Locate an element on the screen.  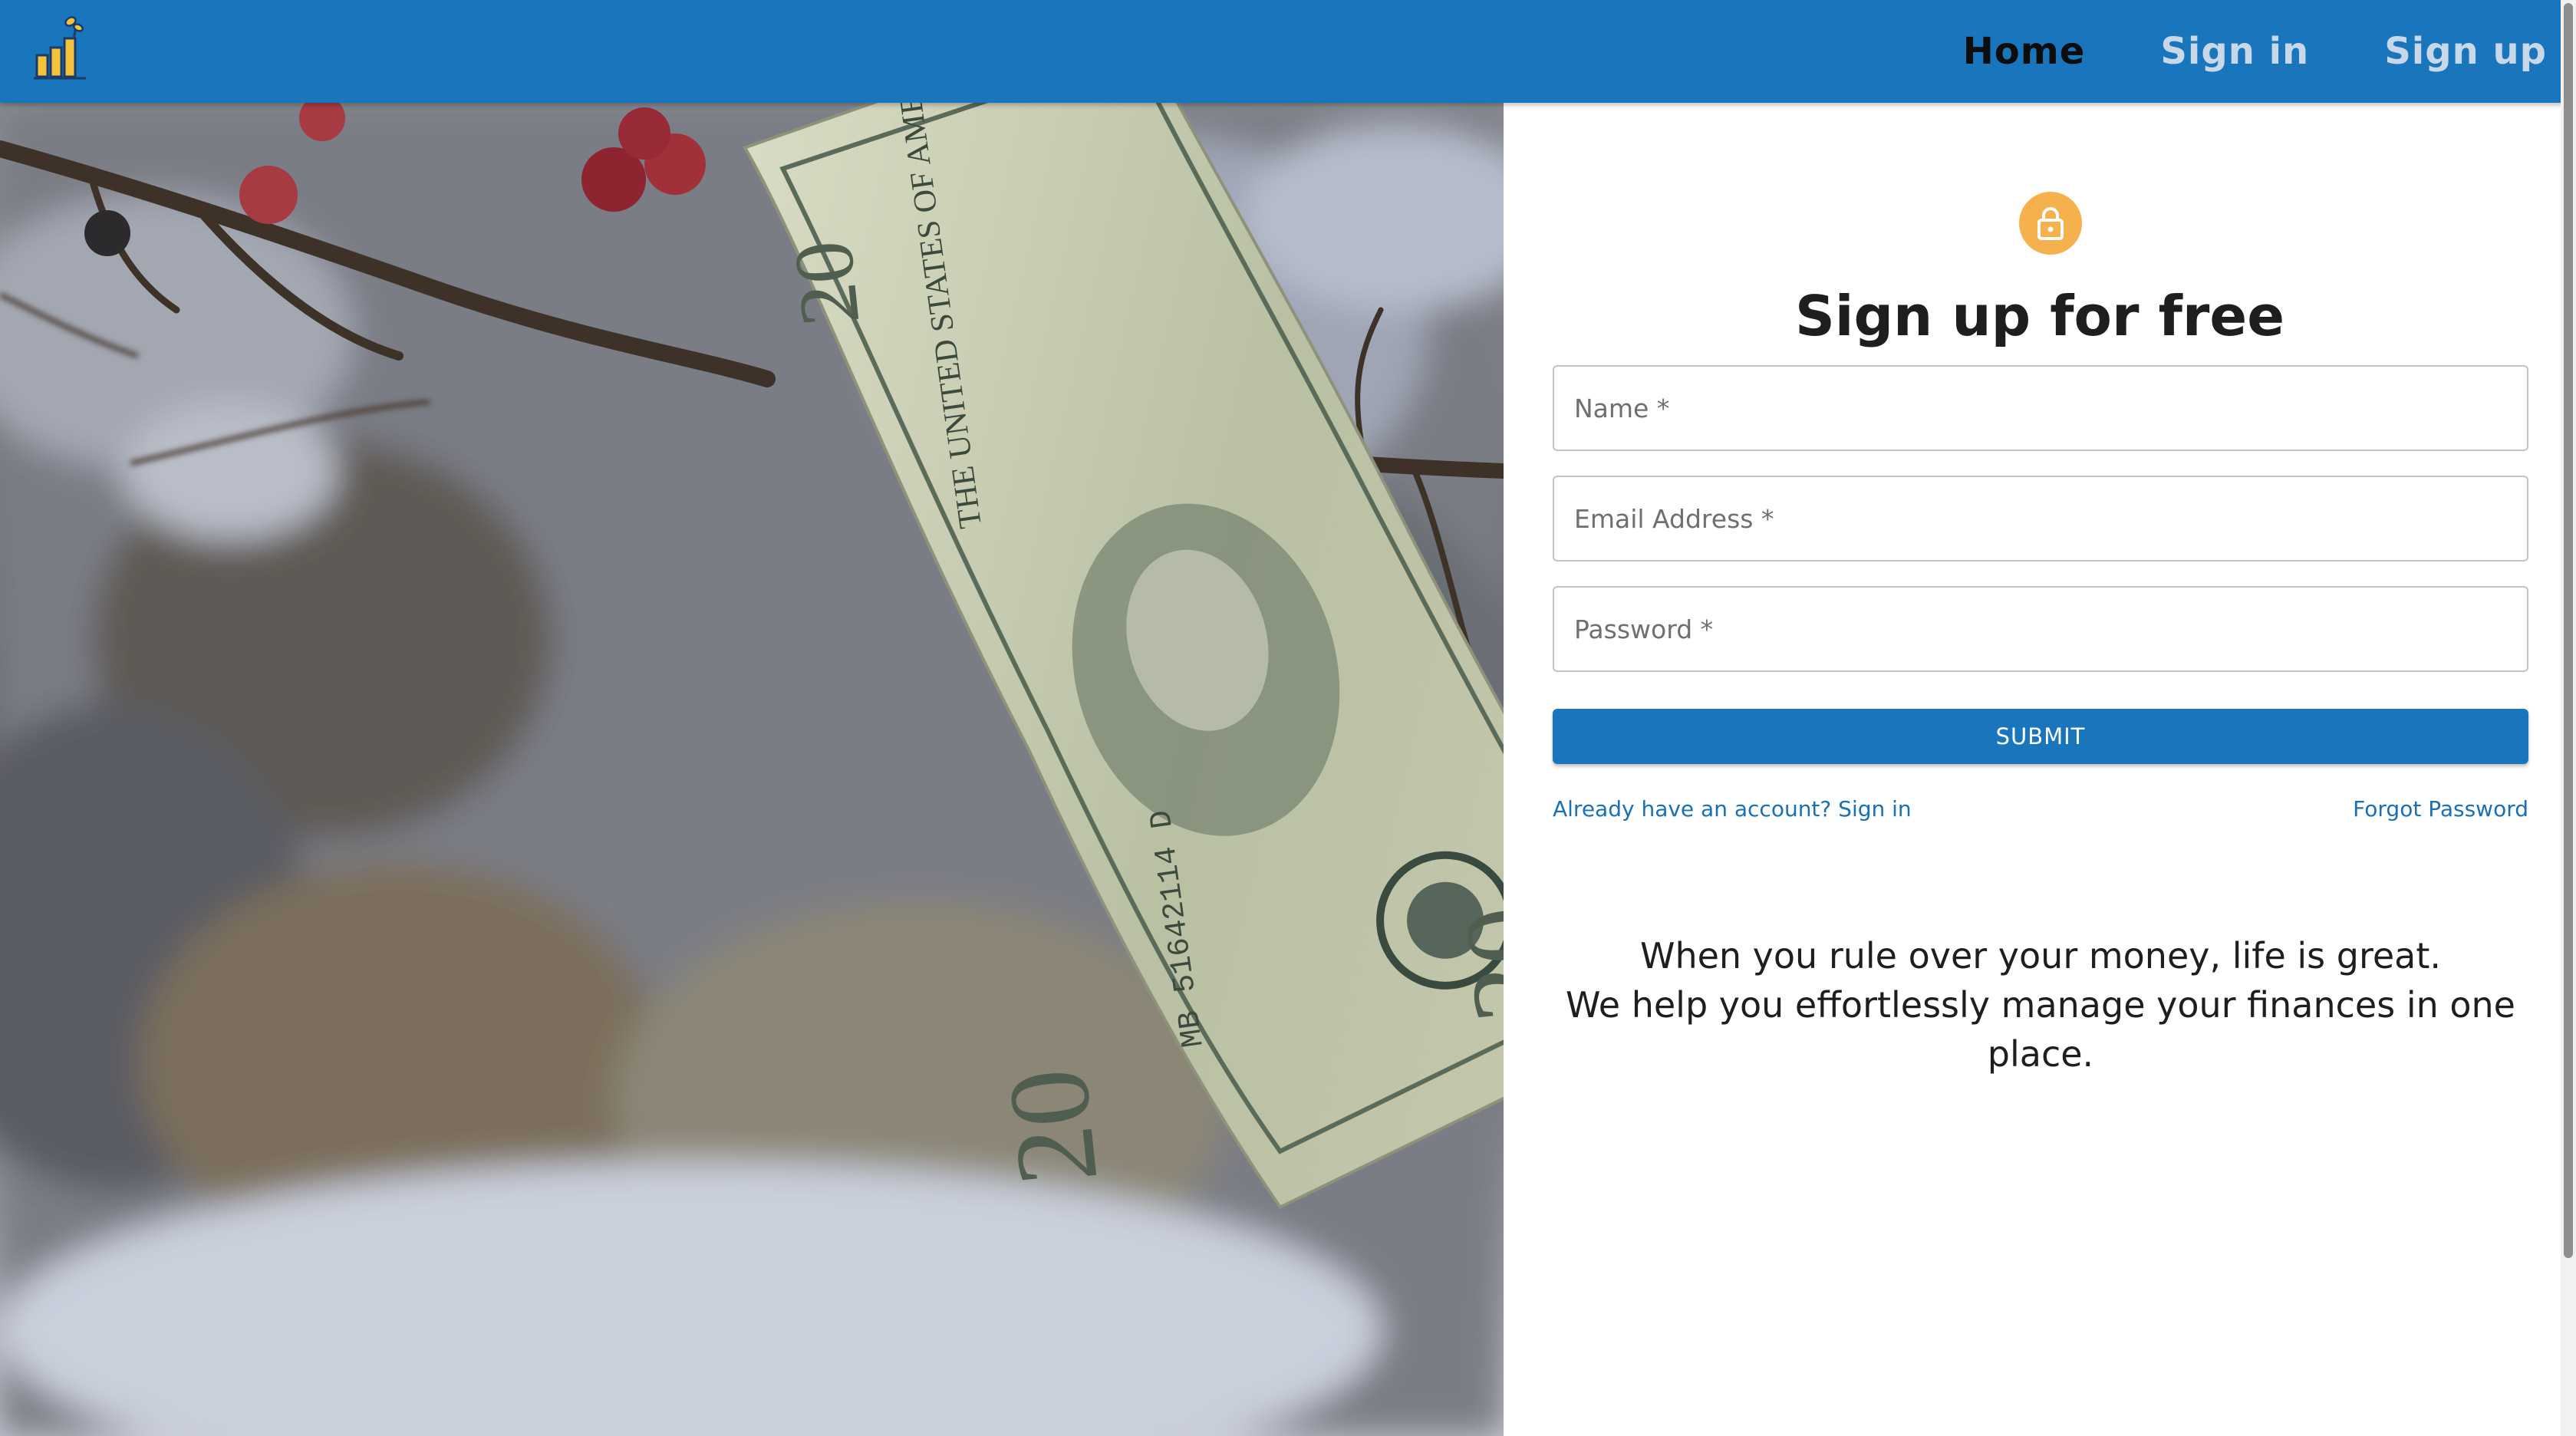
password-input is located at coordinates (2040, 629).